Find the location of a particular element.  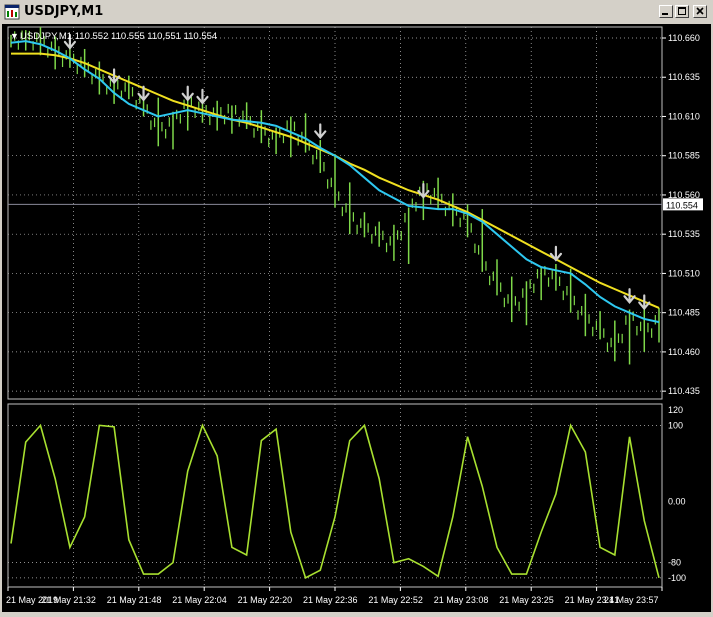

price-tick-label: 110.460 is located at coordinates (684, 352).